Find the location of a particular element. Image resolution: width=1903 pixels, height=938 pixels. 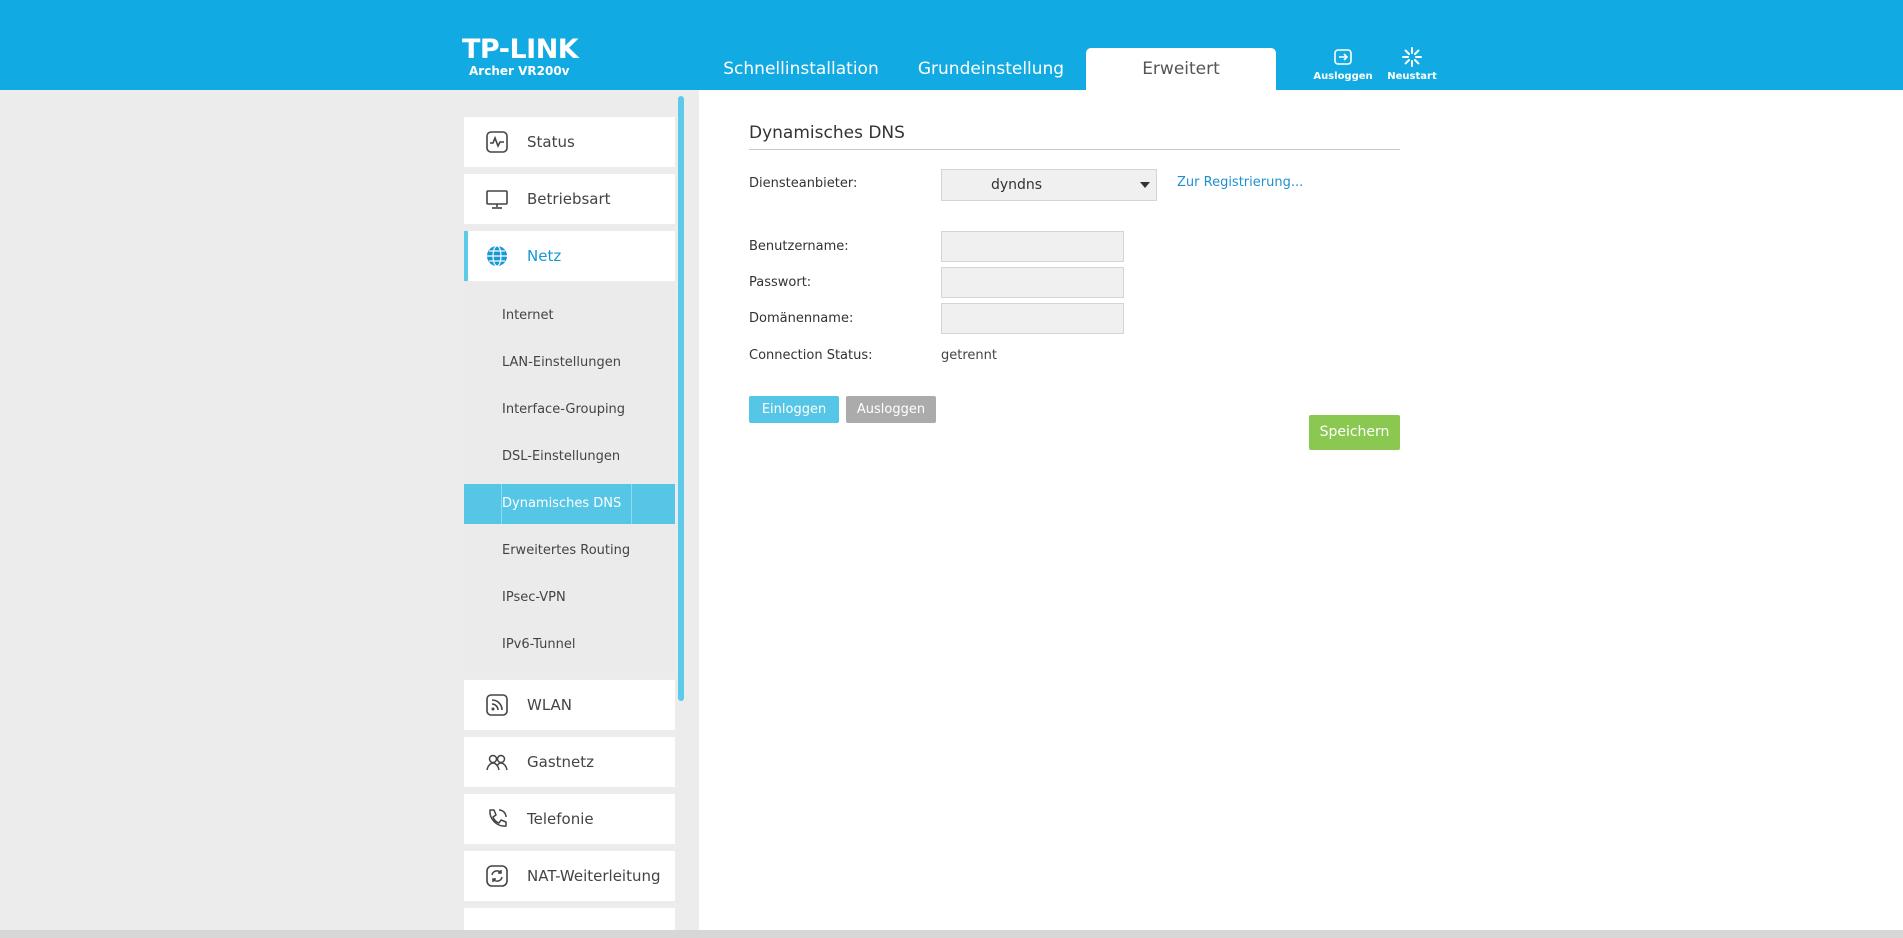

sidebar-item-label: Telefonie is located at coordinates (560, 819).